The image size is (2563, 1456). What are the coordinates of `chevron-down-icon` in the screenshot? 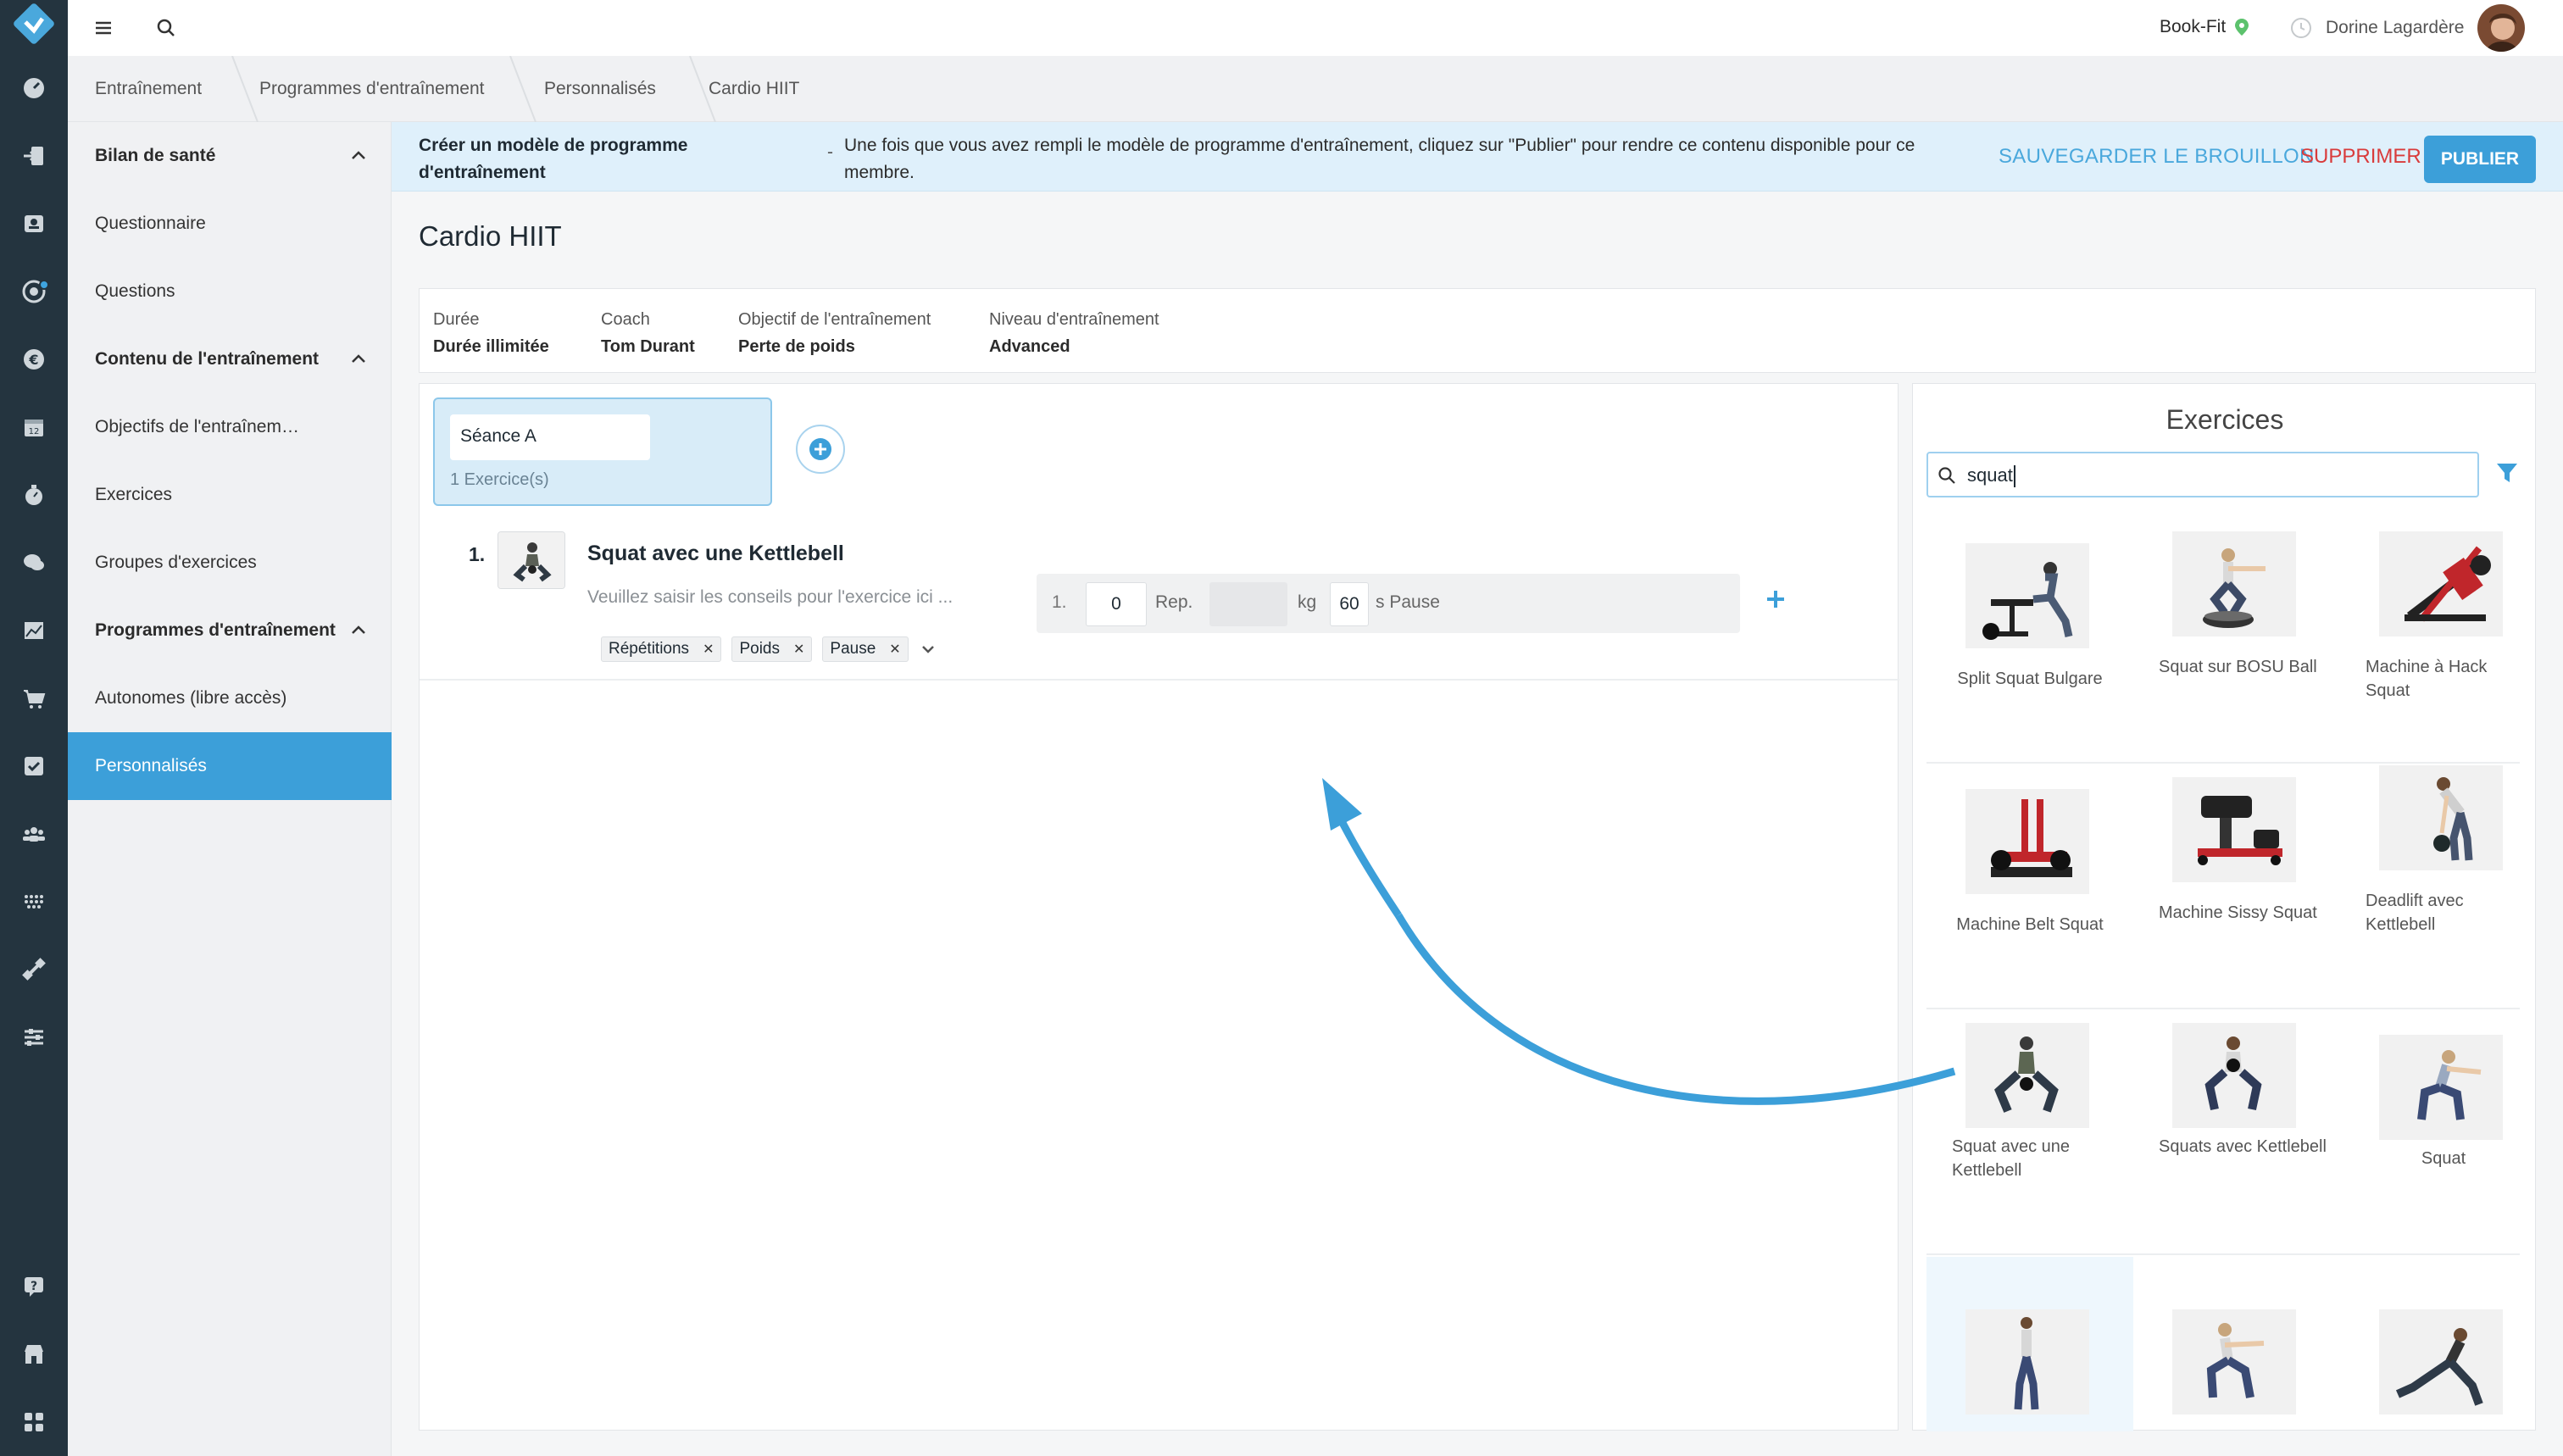 It's located at (928, 649).